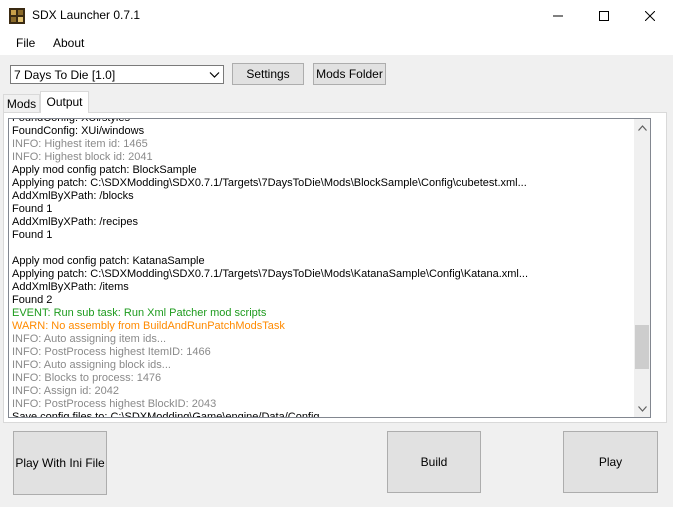 Image resolution: width=673 pixels, height=507 pixels. I want to click on settings-button: Settings, so click(268, 74).